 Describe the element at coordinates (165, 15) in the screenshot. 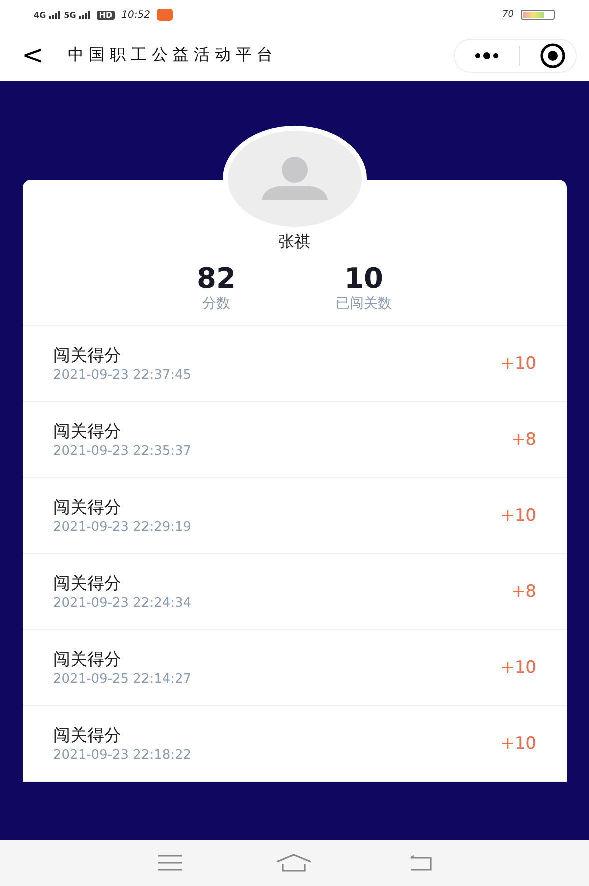

I see `app-notification-icon` at that location.